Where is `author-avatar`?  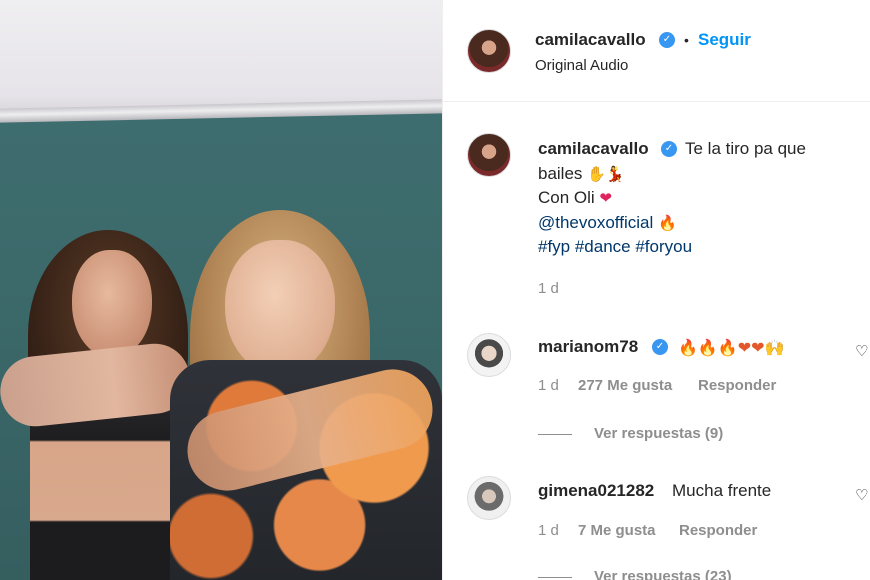
author-avatar is located at coordinates (489, 51).